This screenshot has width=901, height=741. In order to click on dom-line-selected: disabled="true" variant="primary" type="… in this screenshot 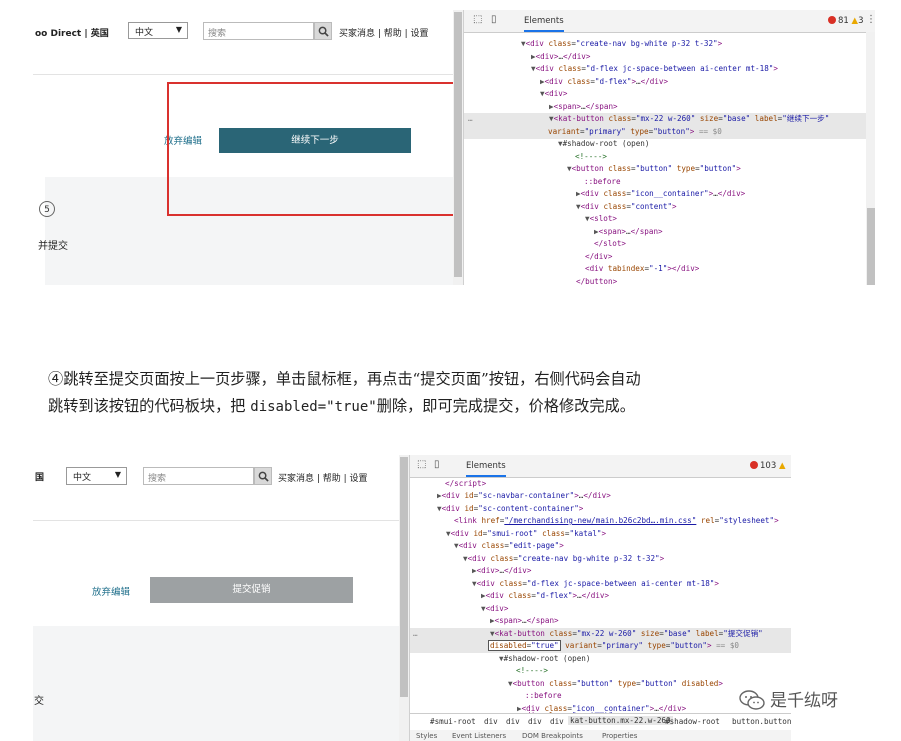, I will do `click(600, 646)`.